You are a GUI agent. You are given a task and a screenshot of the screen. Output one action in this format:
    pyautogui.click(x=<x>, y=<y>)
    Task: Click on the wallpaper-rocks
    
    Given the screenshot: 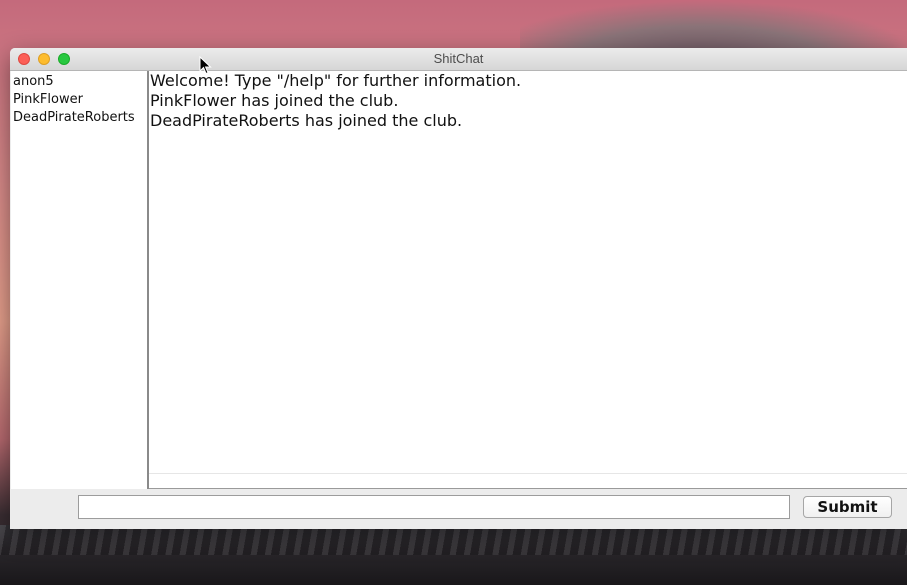 What is the action you would take?
    pyautogui.click(x=453, y=555)
    